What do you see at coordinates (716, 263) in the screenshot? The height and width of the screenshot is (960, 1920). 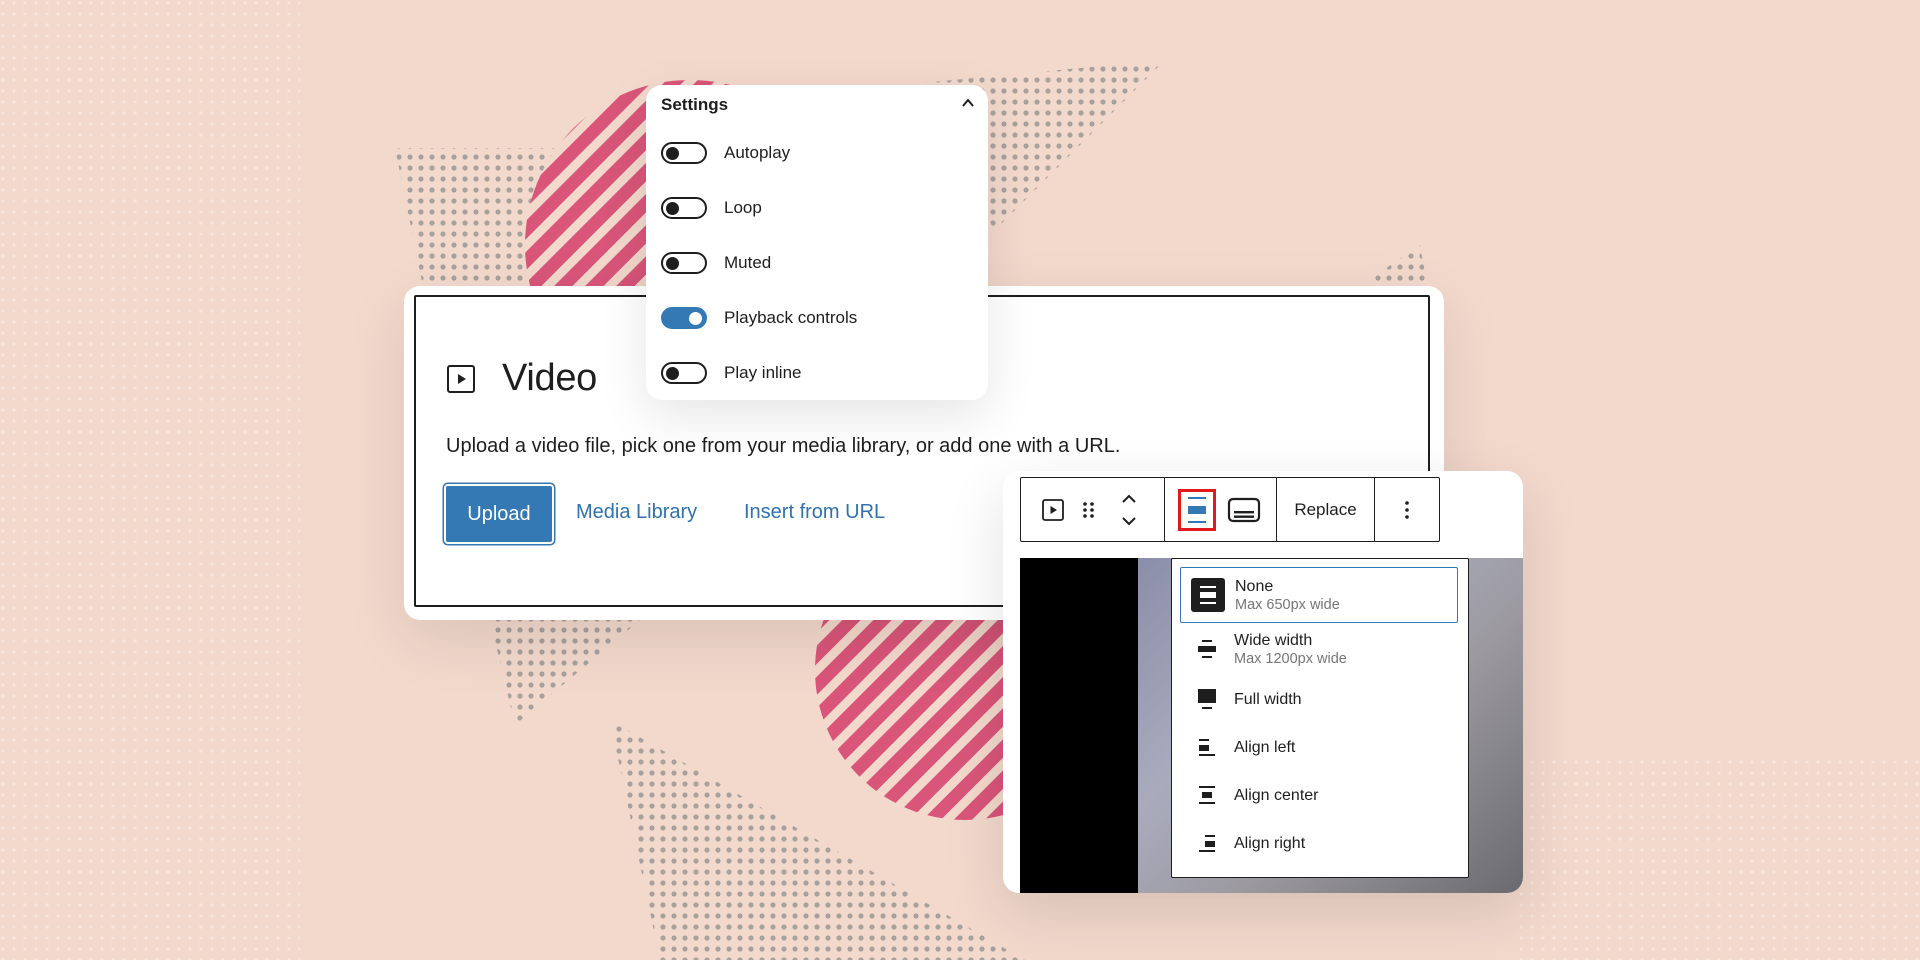 I see `muted-setting: Muted` at bounding box center [716, 263].